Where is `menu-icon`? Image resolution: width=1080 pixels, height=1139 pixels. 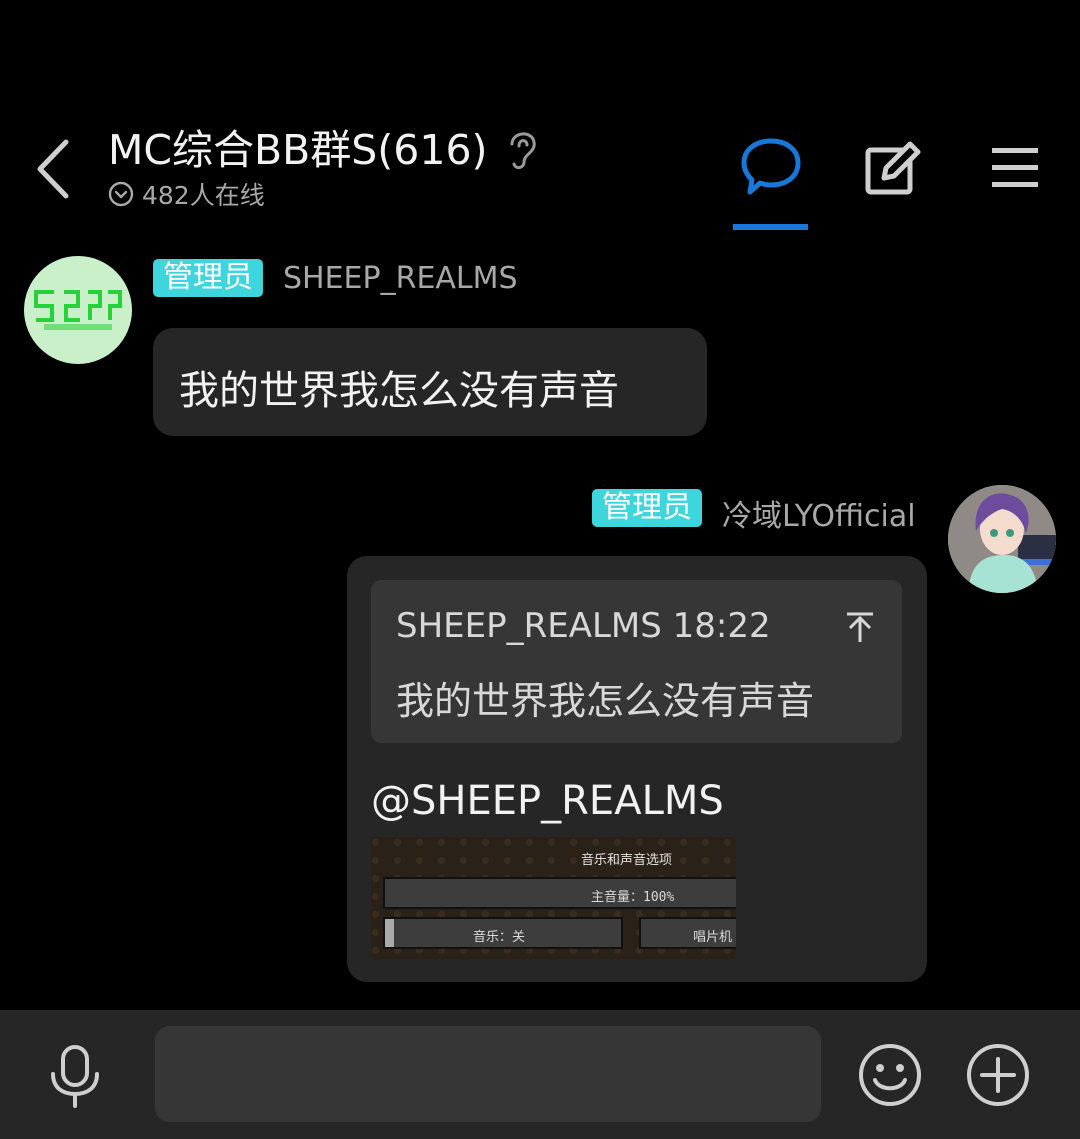
menu-icon is located at coordinates (1015, 167).